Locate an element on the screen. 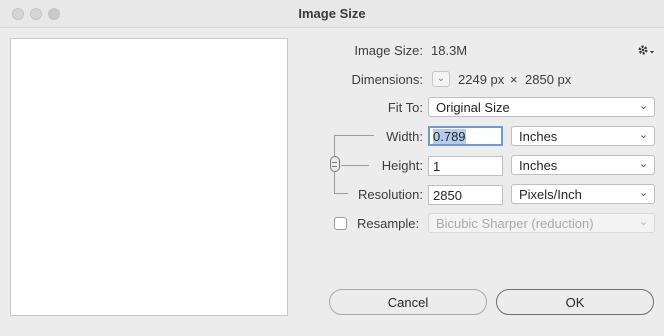 The image size is (664, 336). fit-to-value: Original Size is located at coordinates (473, 107).